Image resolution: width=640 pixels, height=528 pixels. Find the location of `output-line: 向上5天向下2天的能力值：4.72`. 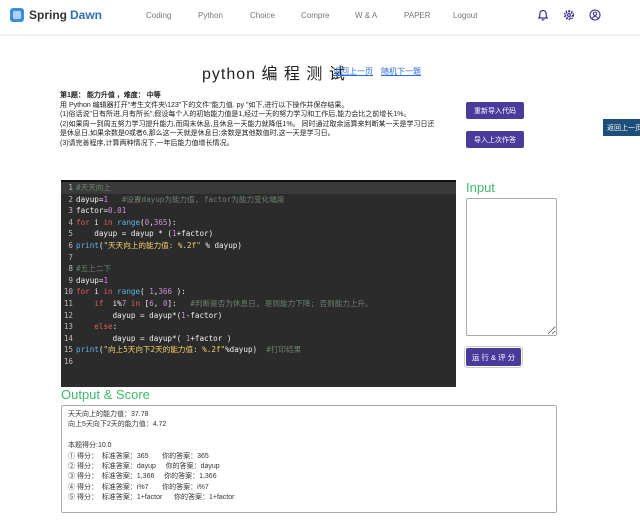

output-line: 向上5天向下2天的能力值：4.72 is located at coordinates (117, 425).